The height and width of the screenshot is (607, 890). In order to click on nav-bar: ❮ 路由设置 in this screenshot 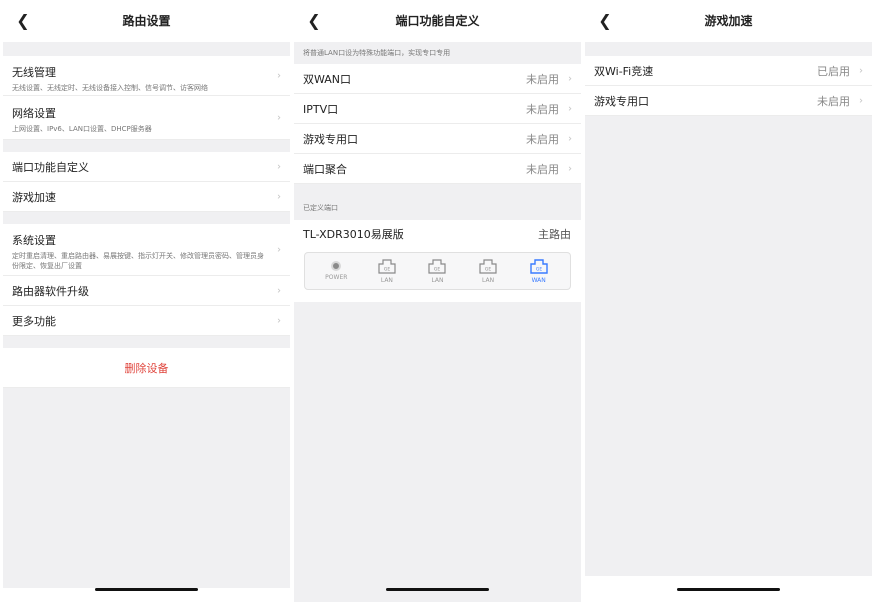, I will do `click(146, 21)`.